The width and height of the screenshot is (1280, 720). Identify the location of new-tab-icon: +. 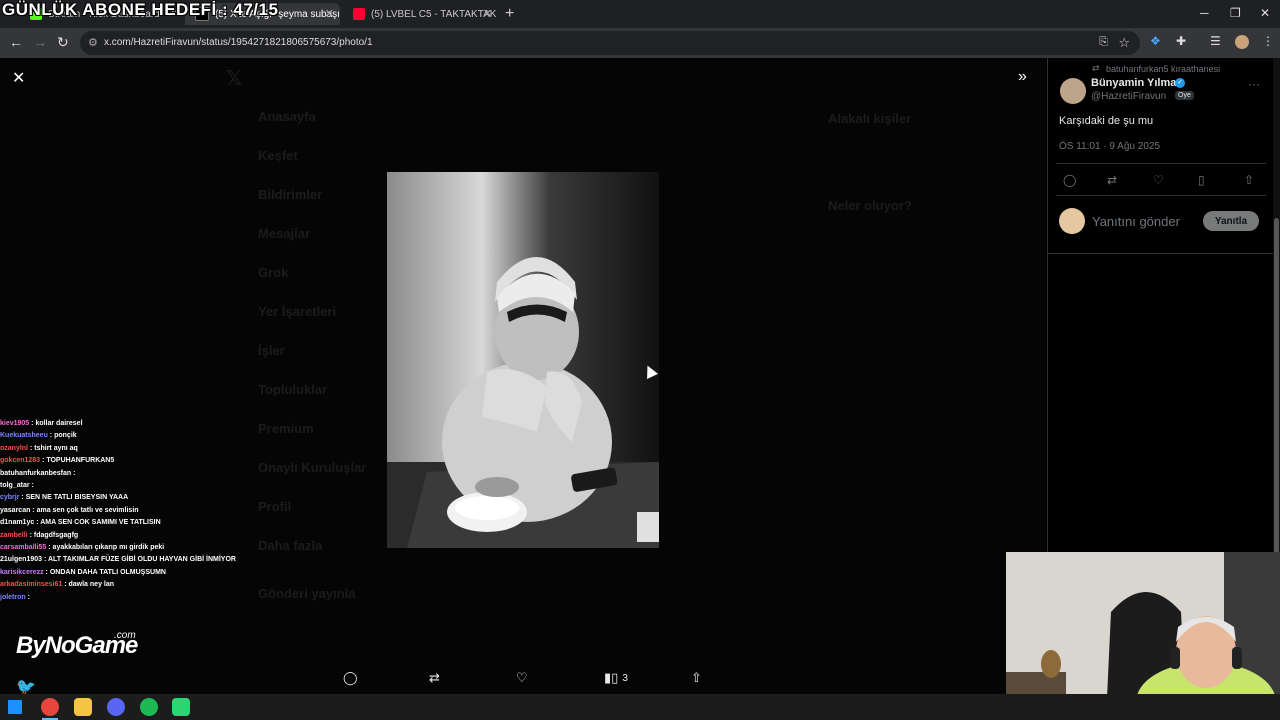
(509, 14).